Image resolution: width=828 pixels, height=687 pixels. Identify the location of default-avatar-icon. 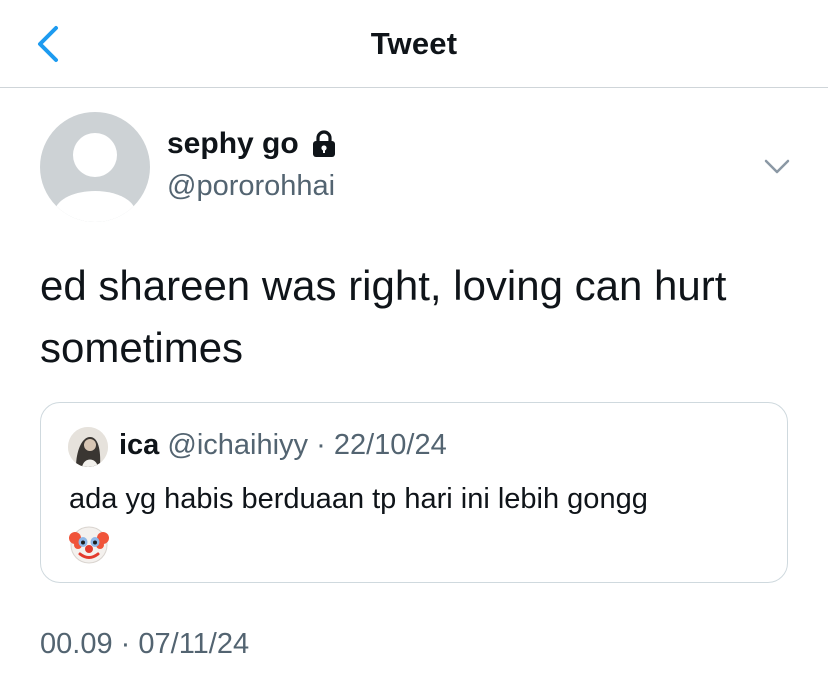
(95, 177).